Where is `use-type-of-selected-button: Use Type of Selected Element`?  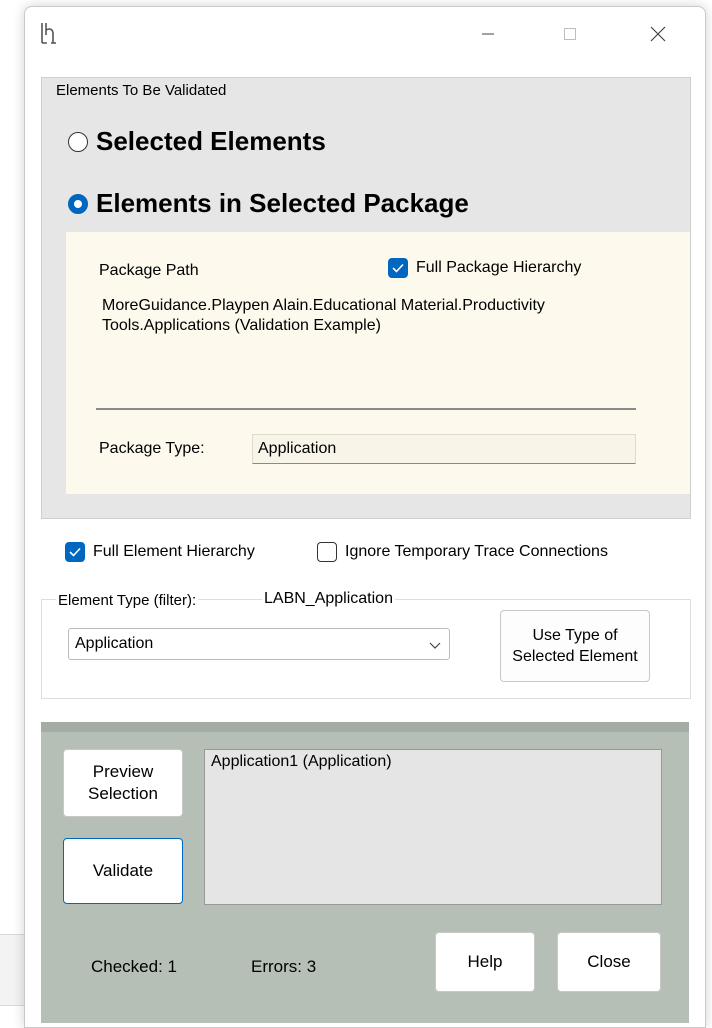 use-type-of-selected-button: Use Type of Selected Element is located at coordinates (575, 646).